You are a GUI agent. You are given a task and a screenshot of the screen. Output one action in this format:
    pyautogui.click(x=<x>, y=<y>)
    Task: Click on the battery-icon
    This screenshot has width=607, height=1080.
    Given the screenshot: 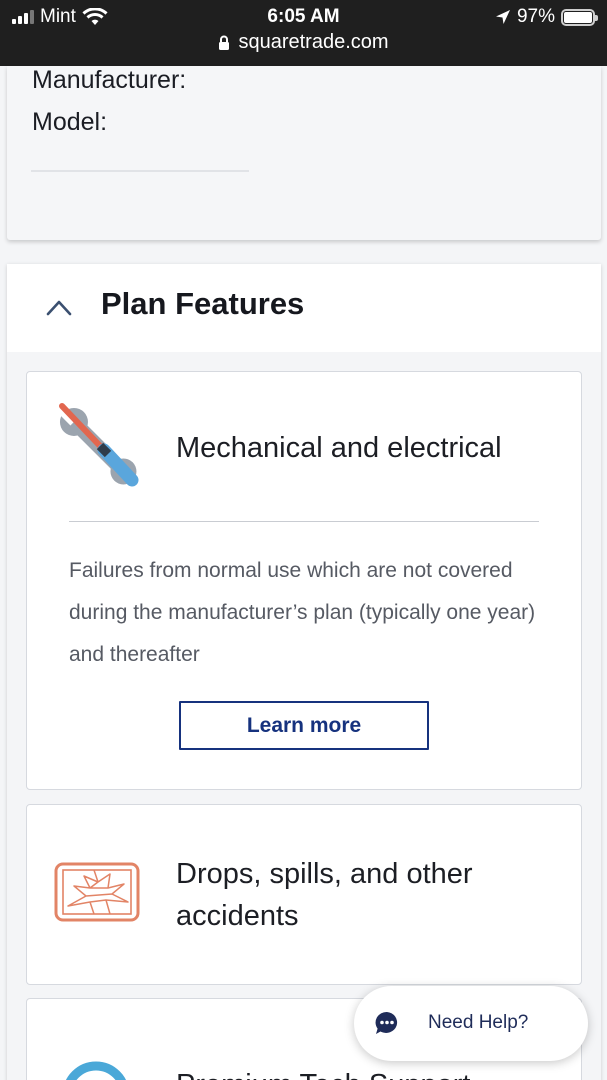 What is the action you would take?
    pyautogui.click(x=579, y=17)
    